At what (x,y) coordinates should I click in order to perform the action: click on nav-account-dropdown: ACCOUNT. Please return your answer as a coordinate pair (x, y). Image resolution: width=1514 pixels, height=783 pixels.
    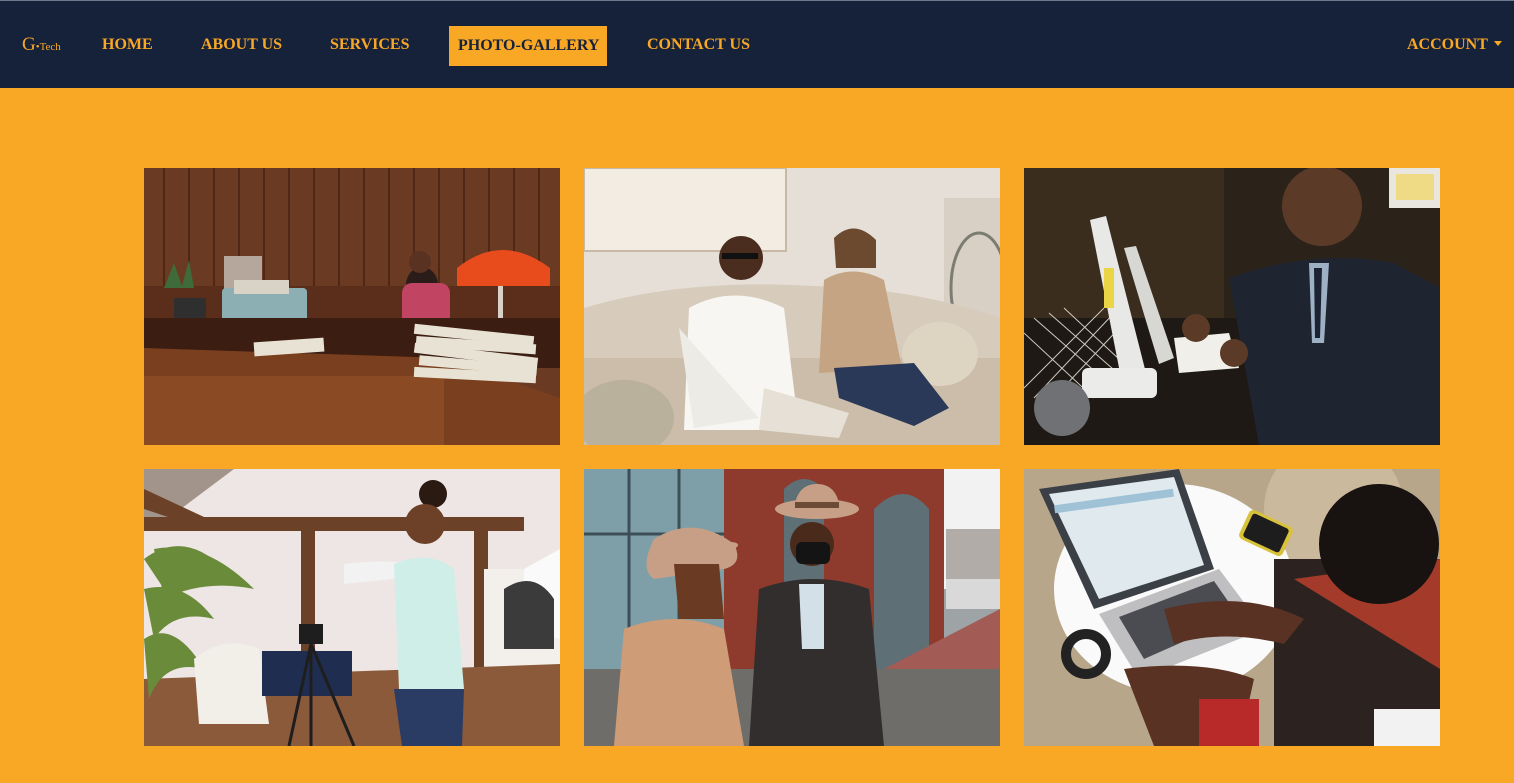
    Looking at the image, I should click on (1454, 45).